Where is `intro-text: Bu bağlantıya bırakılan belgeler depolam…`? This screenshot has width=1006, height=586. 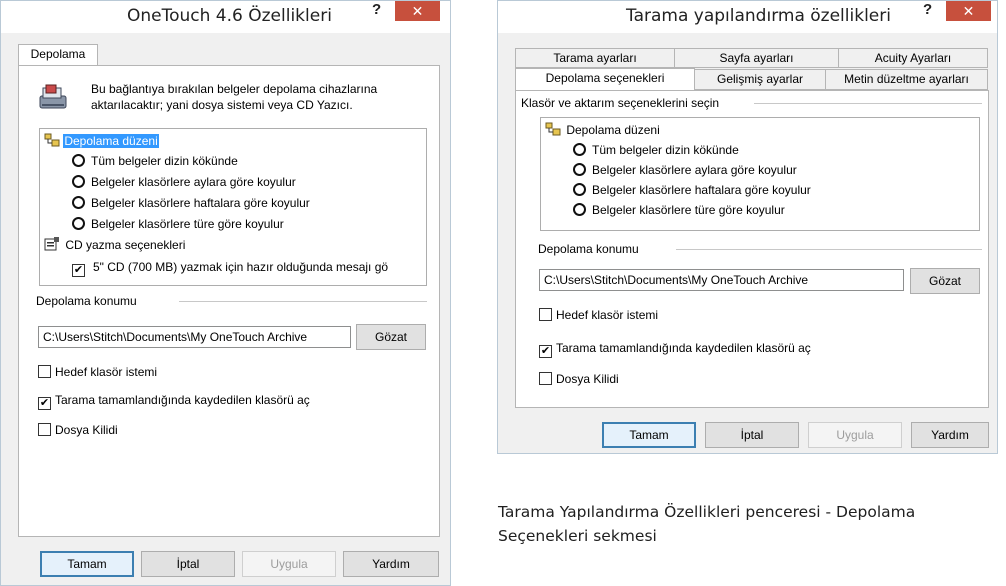 intro-text: Bu bağlantıya bırakılan belgeler depolam… is located at coordinates (234, 97).